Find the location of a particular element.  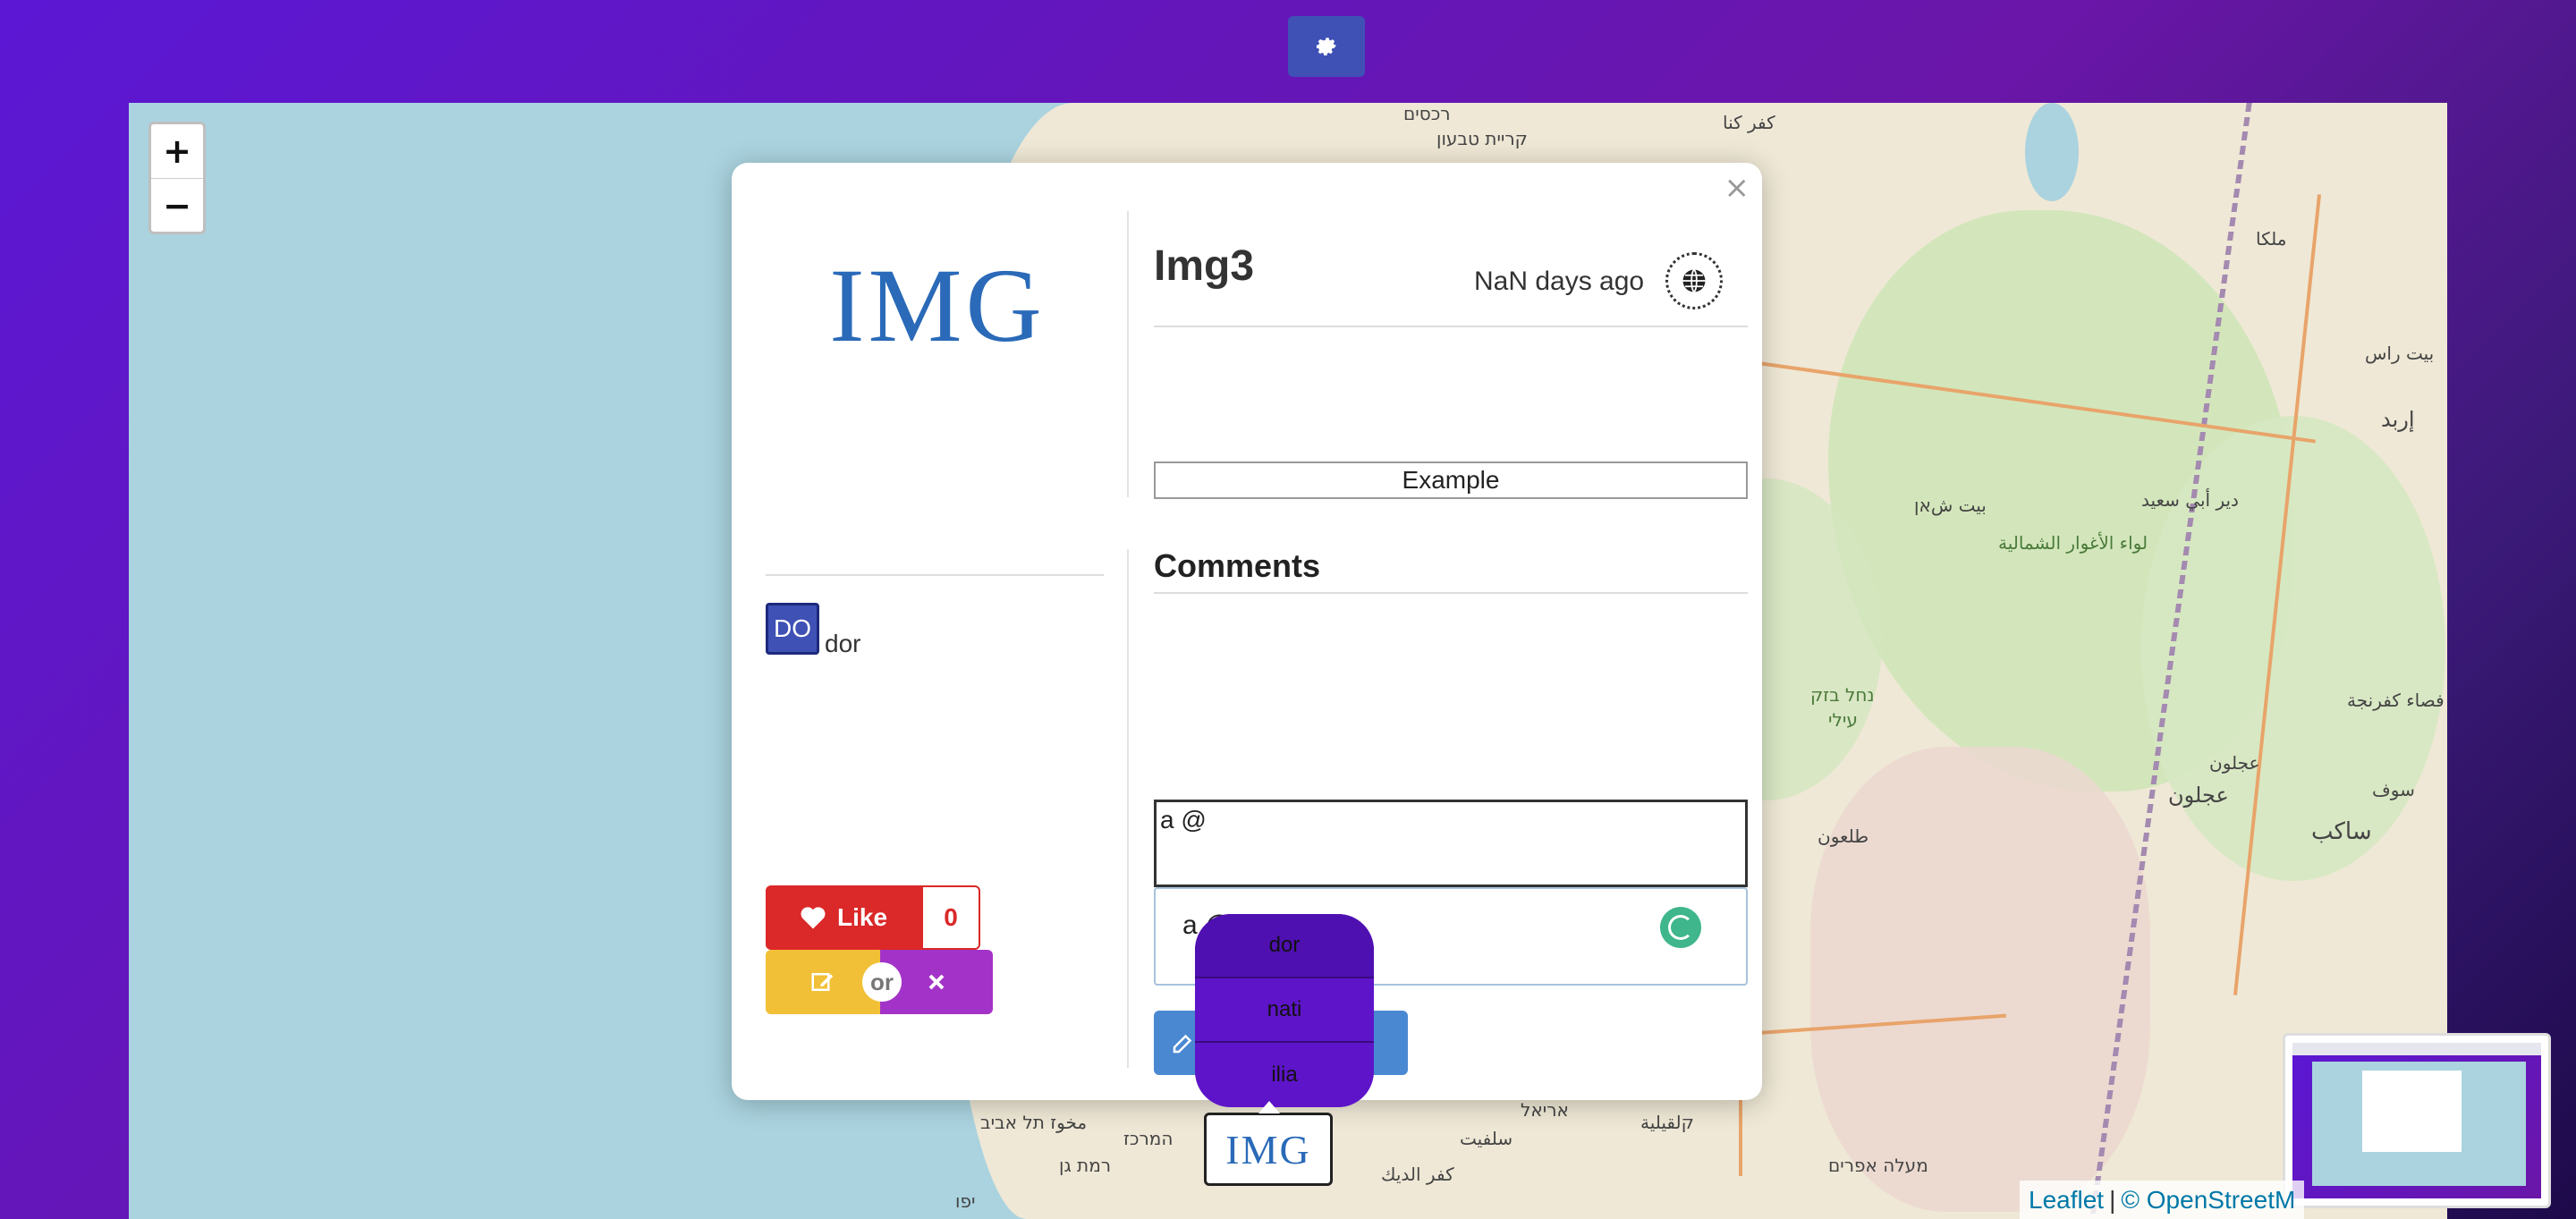

comments-heading: Comments is located at coordinates (1237, 565).